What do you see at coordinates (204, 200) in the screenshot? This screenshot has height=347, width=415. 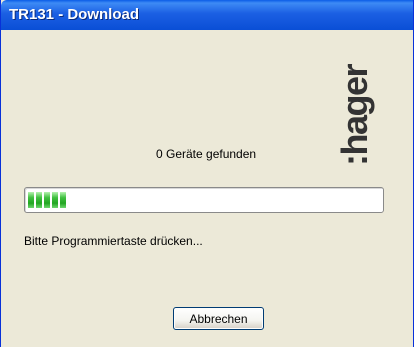 I see `progress-bar` at bounding box center [204, 200].